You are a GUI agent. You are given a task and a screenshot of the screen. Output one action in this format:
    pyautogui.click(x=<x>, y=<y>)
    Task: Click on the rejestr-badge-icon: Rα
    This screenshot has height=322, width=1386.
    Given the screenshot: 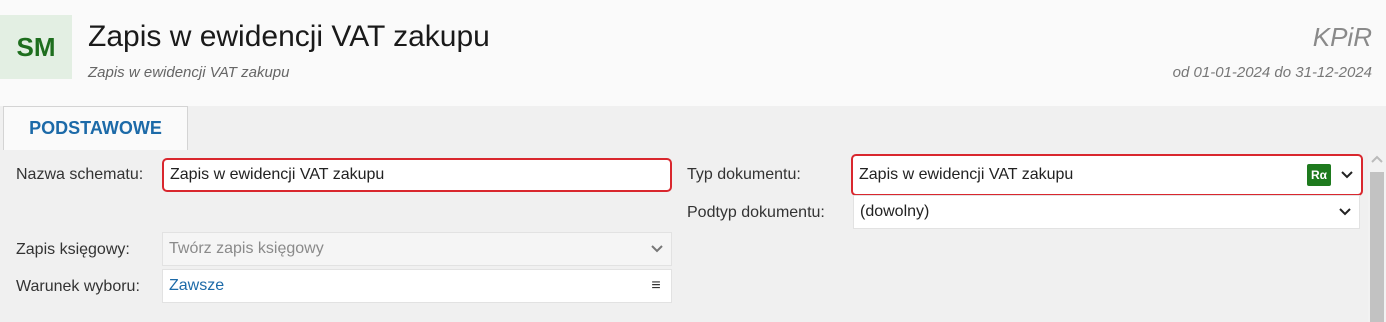 What is the action you would take?
    pyautogui.click(x=1319, y=175)
    